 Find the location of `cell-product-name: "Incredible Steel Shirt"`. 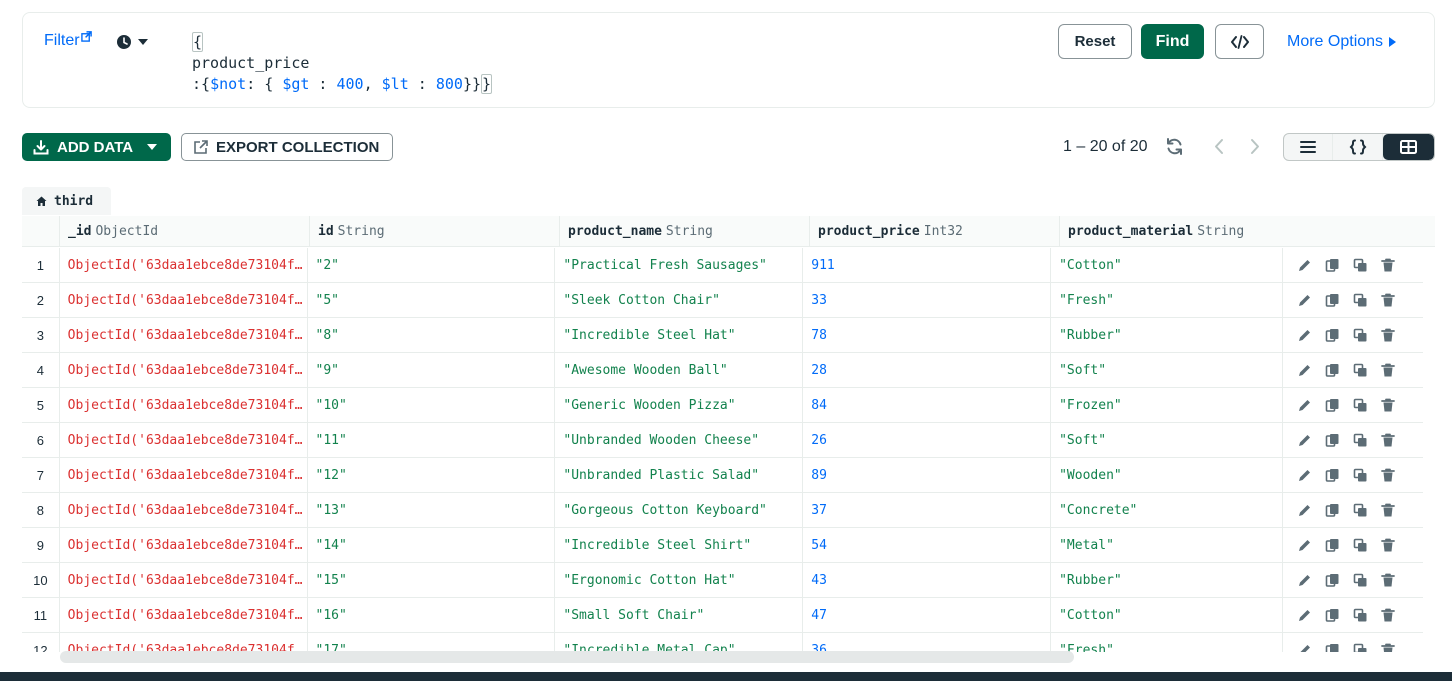

cell-product-name: "Incredible Steel Shirt" is located at coordinates (679, 545).